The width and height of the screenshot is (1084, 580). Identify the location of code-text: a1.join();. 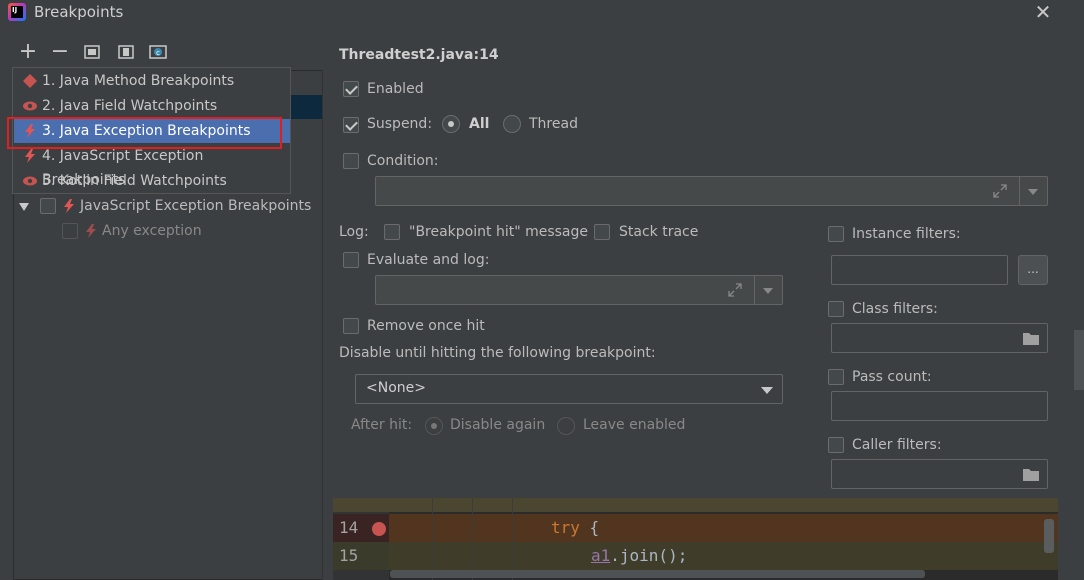
(639, 556).